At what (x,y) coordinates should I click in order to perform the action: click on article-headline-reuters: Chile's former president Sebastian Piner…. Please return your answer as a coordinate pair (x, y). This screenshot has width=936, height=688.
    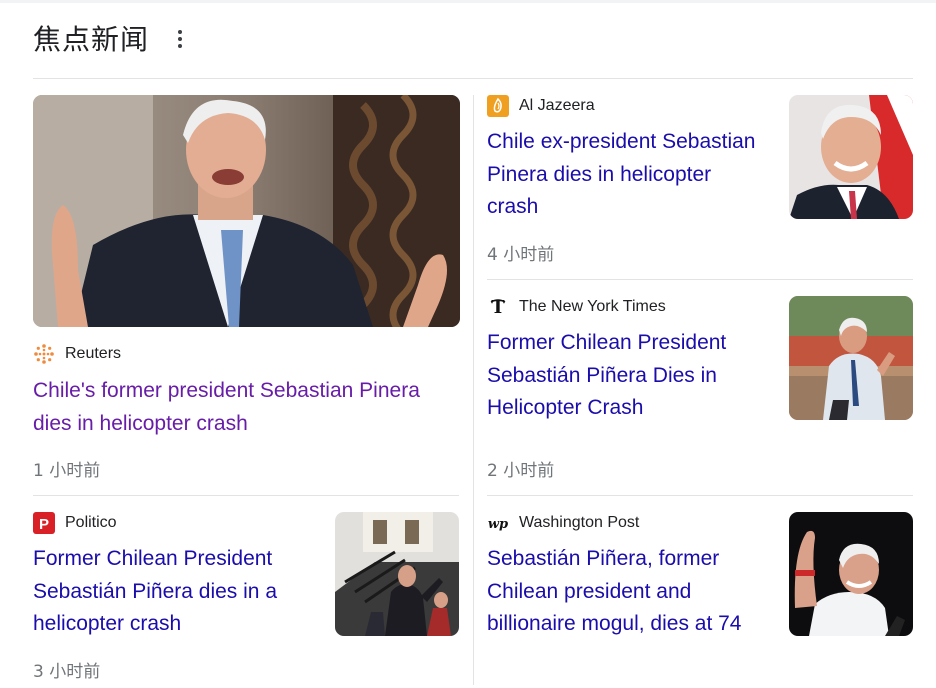
    Looking at the image, I should click on (243, 407).